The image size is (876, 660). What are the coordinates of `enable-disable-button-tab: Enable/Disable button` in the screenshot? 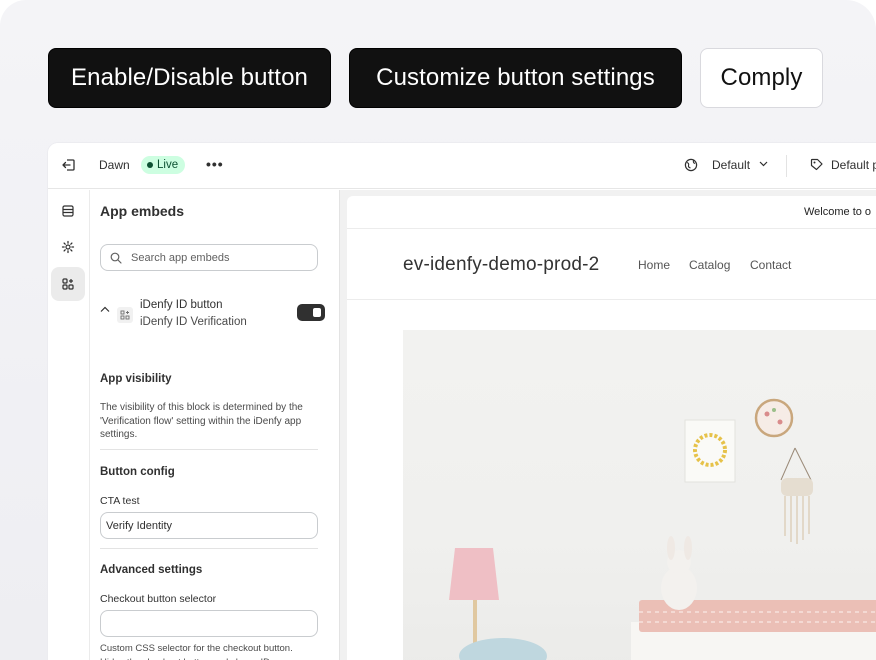 It's located at (189, 78).